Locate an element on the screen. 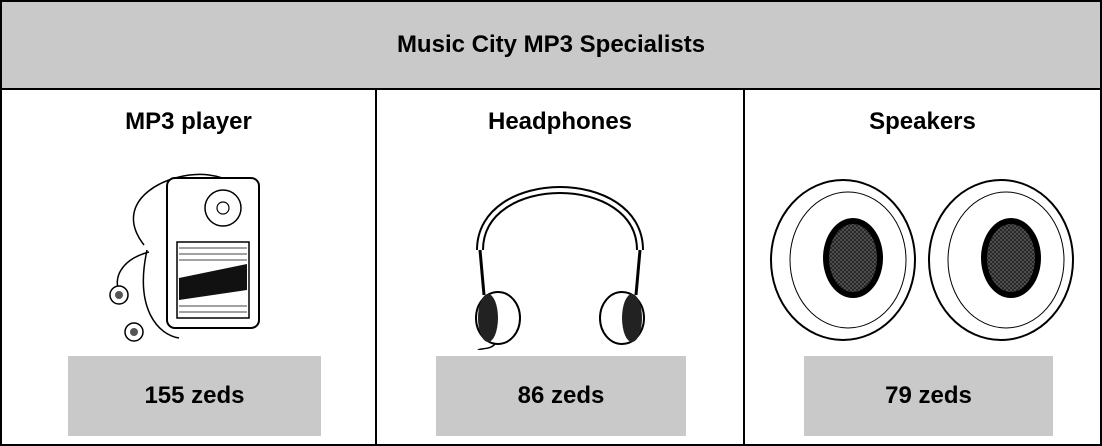  product-name: MP3 player is located at coordinates (188, 121).